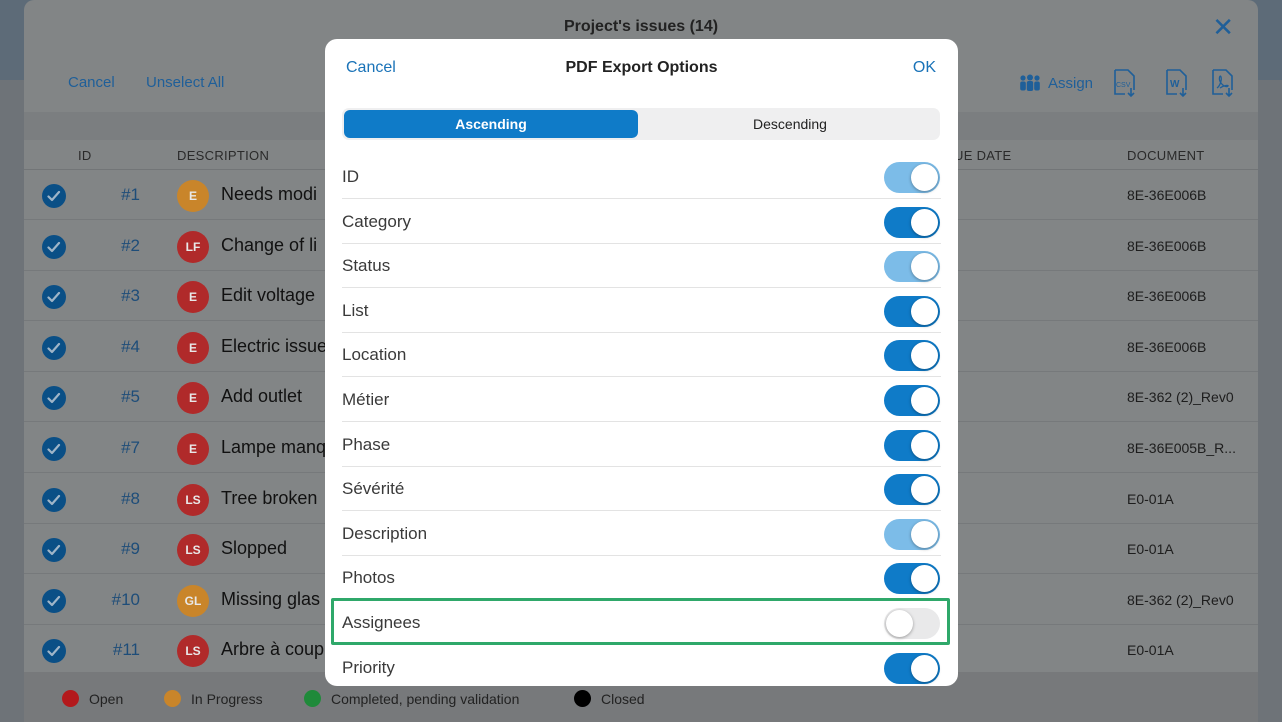 The width and height of the screenshot is (1282, 722). Describe the element at coordinates (366, 444) in the screenshot. I see `option-label: Phase` at that location.